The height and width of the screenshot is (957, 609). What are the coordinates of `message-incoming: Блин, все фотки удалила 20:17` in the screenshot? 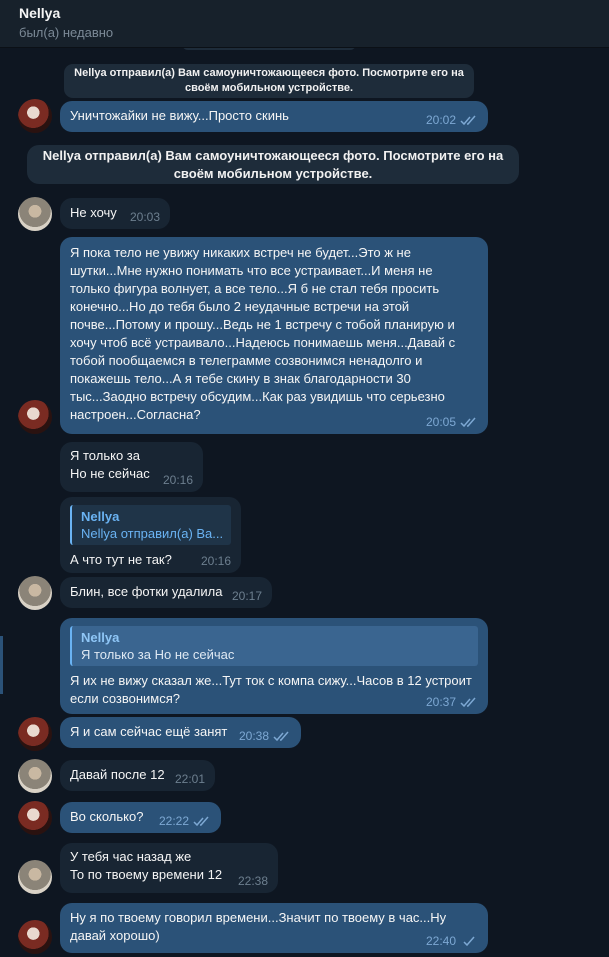 It's located at (166, 592).